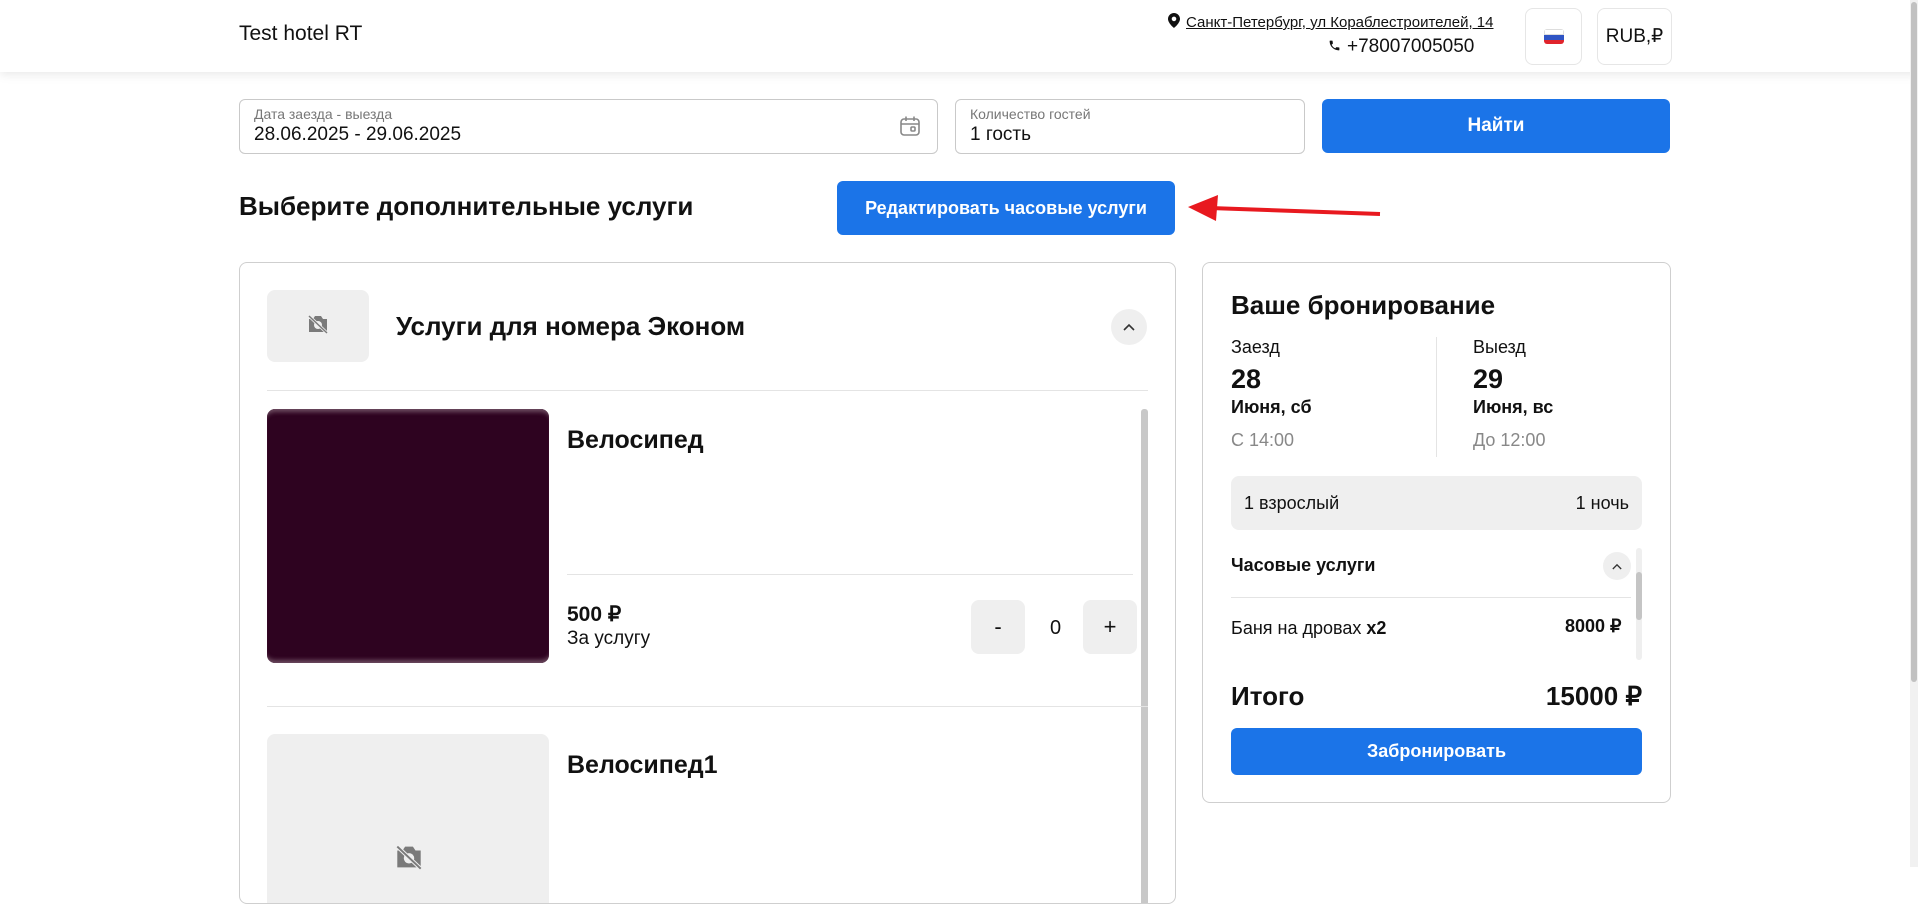 This screenshot has width=1918, height=904. Describe the element at coordinates (1376, 628) in the screenshot. I see `hourly-item-multiplier: x2` at that location.